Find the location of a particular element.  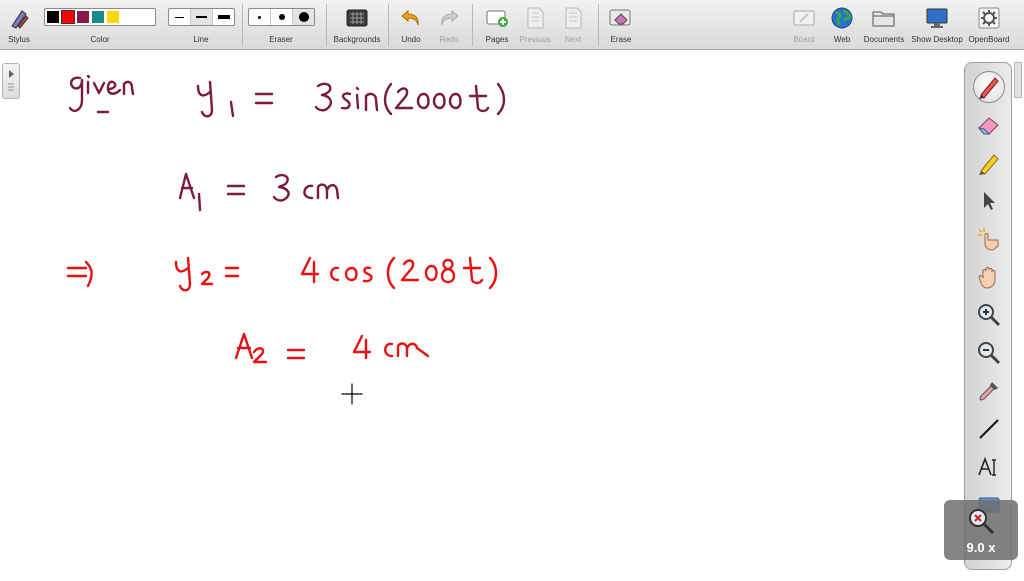

eraser-group: Eraser is located at coordinates (281, 25).